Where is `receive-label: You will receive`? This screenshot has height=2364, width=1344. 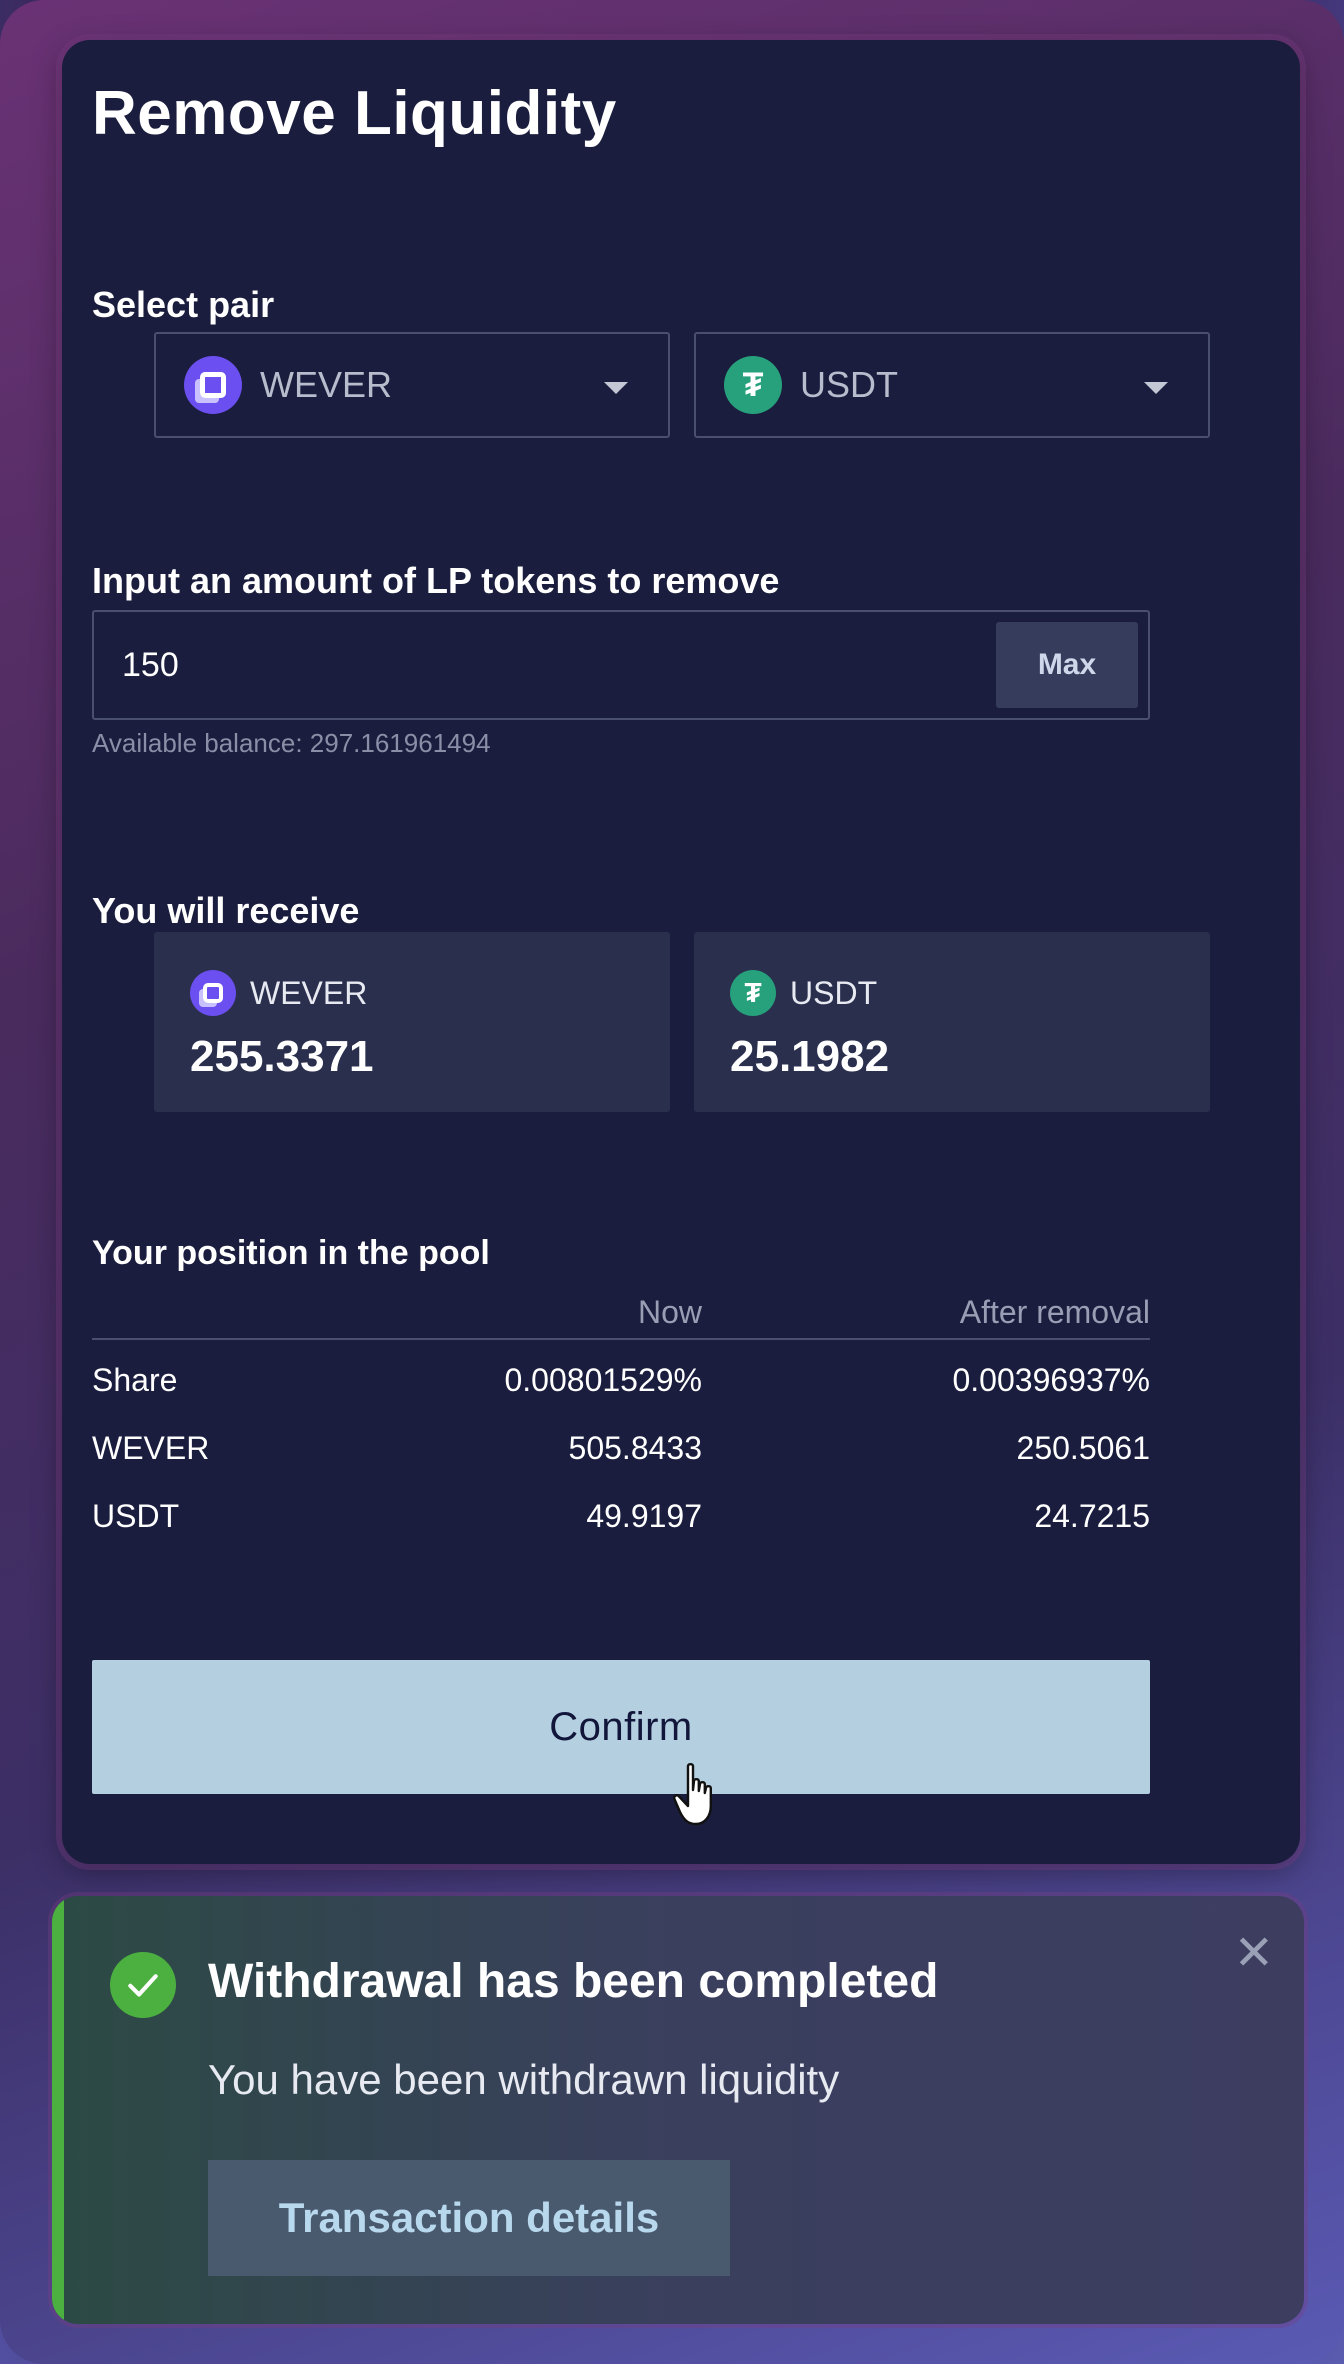 receive-label: You will receive is located at coordinates (226, 910).